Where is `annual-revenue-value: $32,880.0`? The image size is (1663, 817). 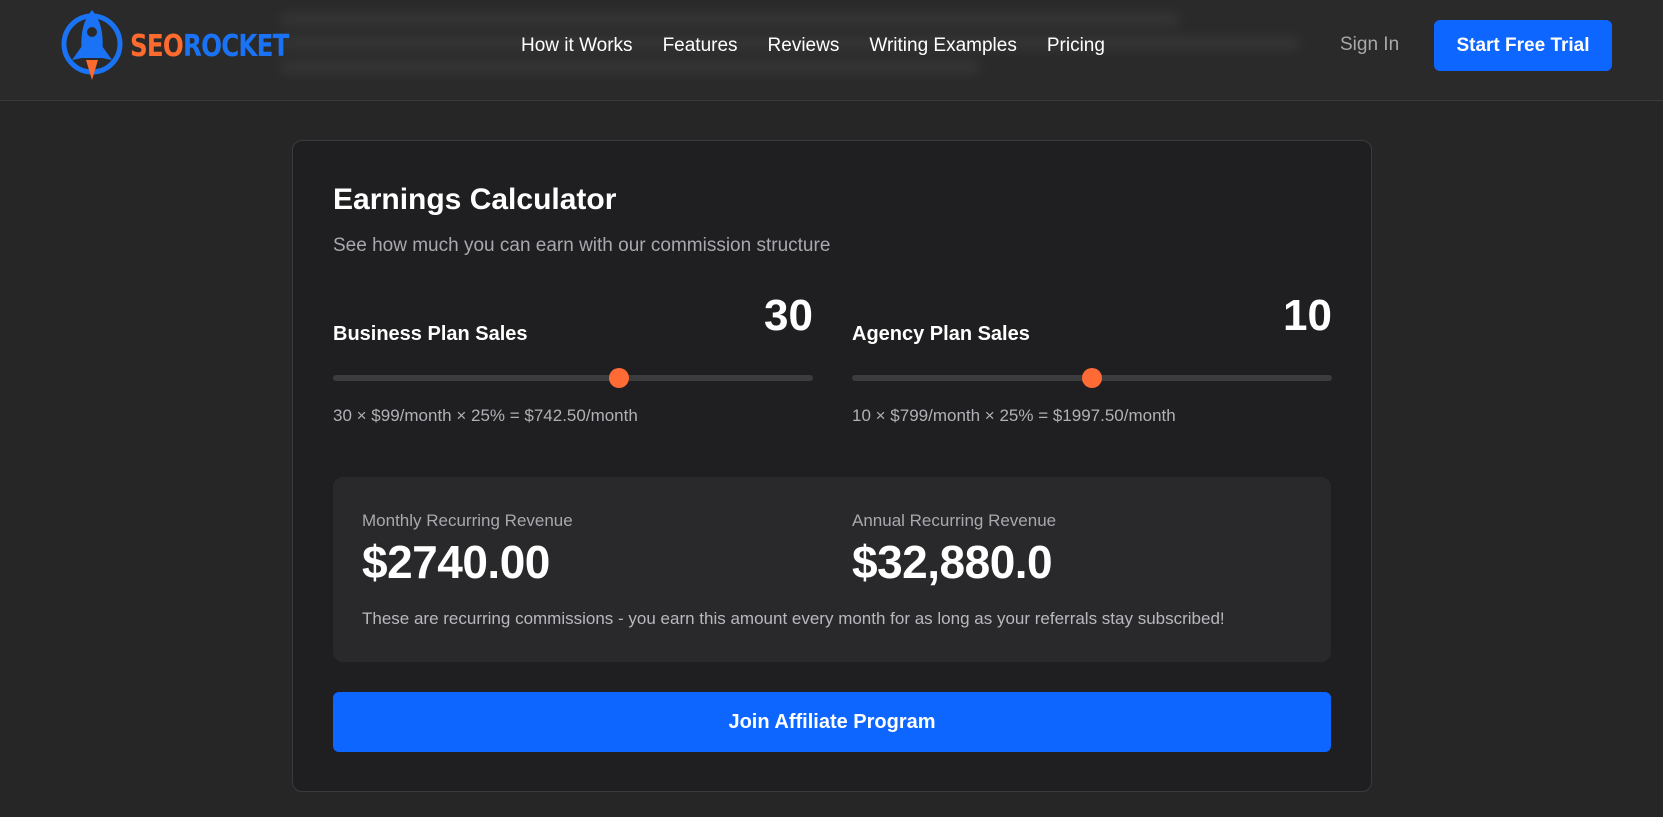 annual-revenue-value: $32,880.0 is located at coordinates (952, 562).